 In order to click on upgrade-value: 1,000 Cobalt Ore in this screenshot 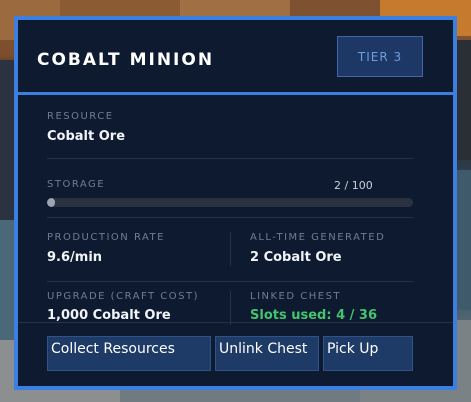, I will do `click(109, 315)`.